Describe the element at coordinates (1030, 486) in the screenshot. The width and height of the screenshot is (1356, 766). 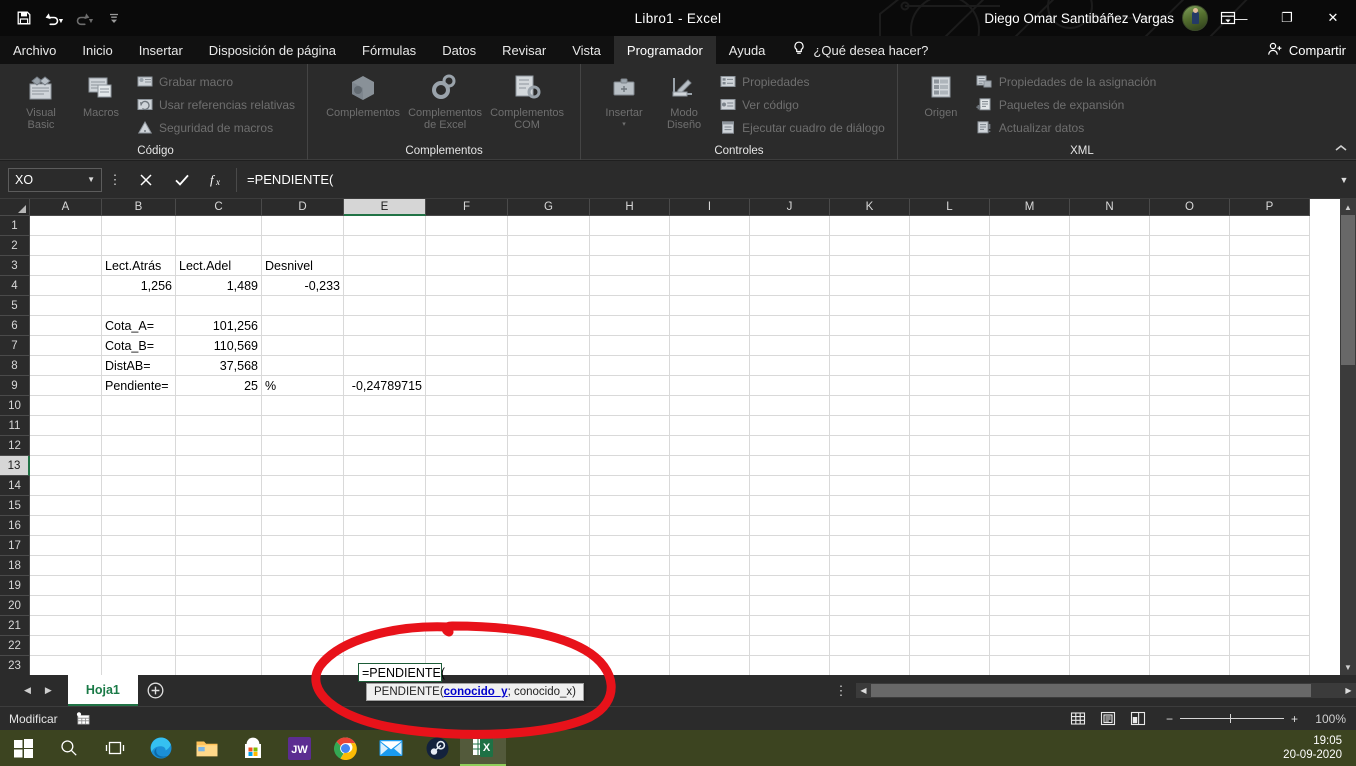
I see `cell-M14` at that location.